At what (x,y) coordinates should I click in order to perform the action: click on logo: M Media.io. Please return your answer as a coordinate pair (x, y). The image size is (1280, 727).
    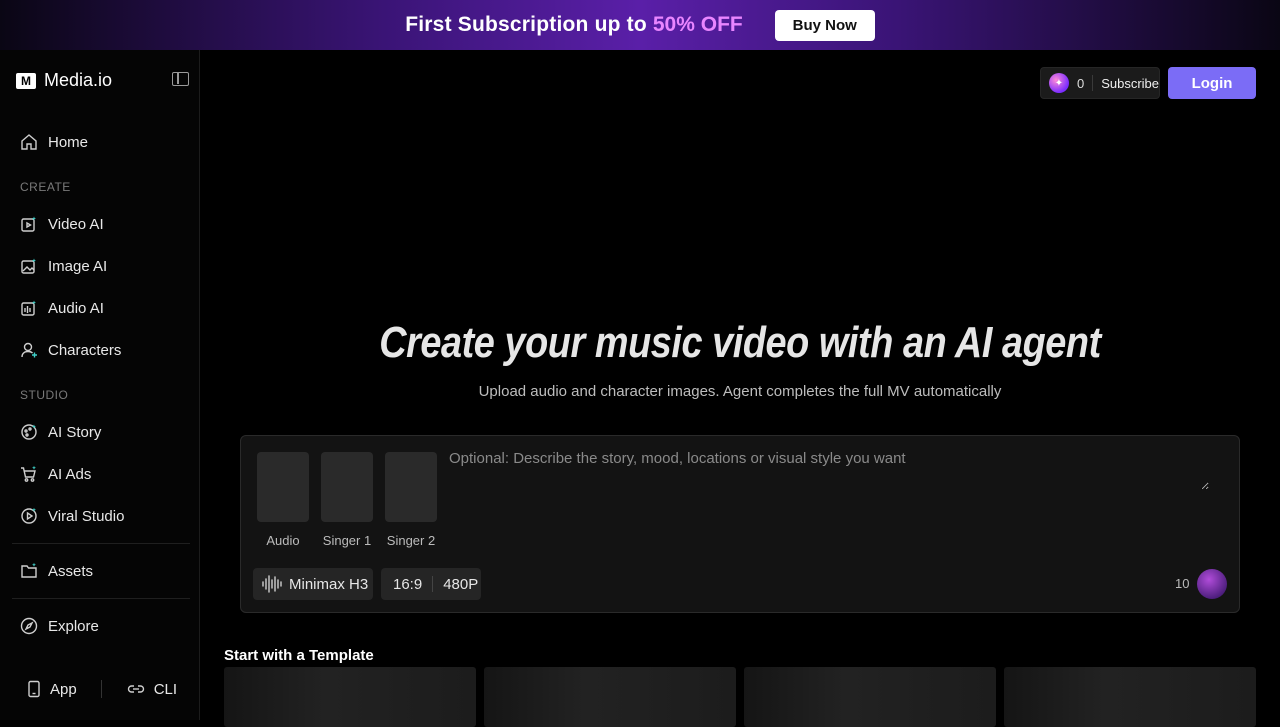
    Looking at the image, I should click on (64, 80).